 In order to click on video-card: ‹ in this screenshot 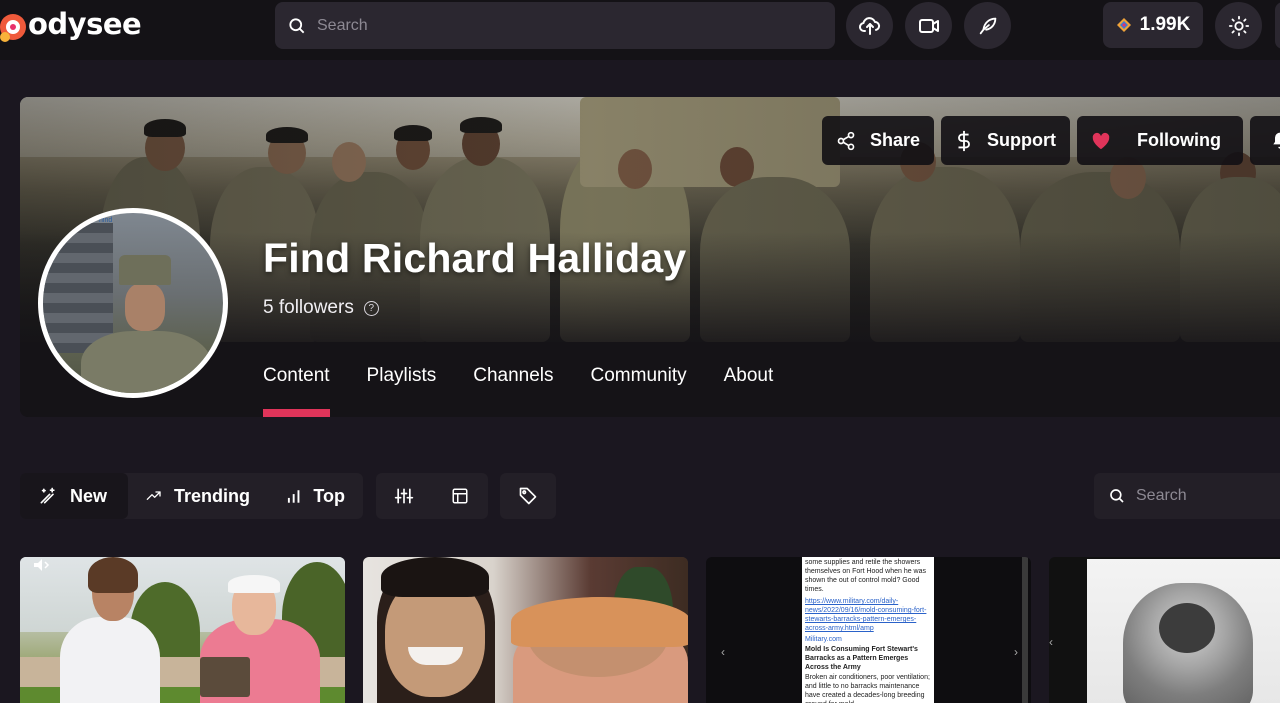, I will do `click(1164, 630)`.